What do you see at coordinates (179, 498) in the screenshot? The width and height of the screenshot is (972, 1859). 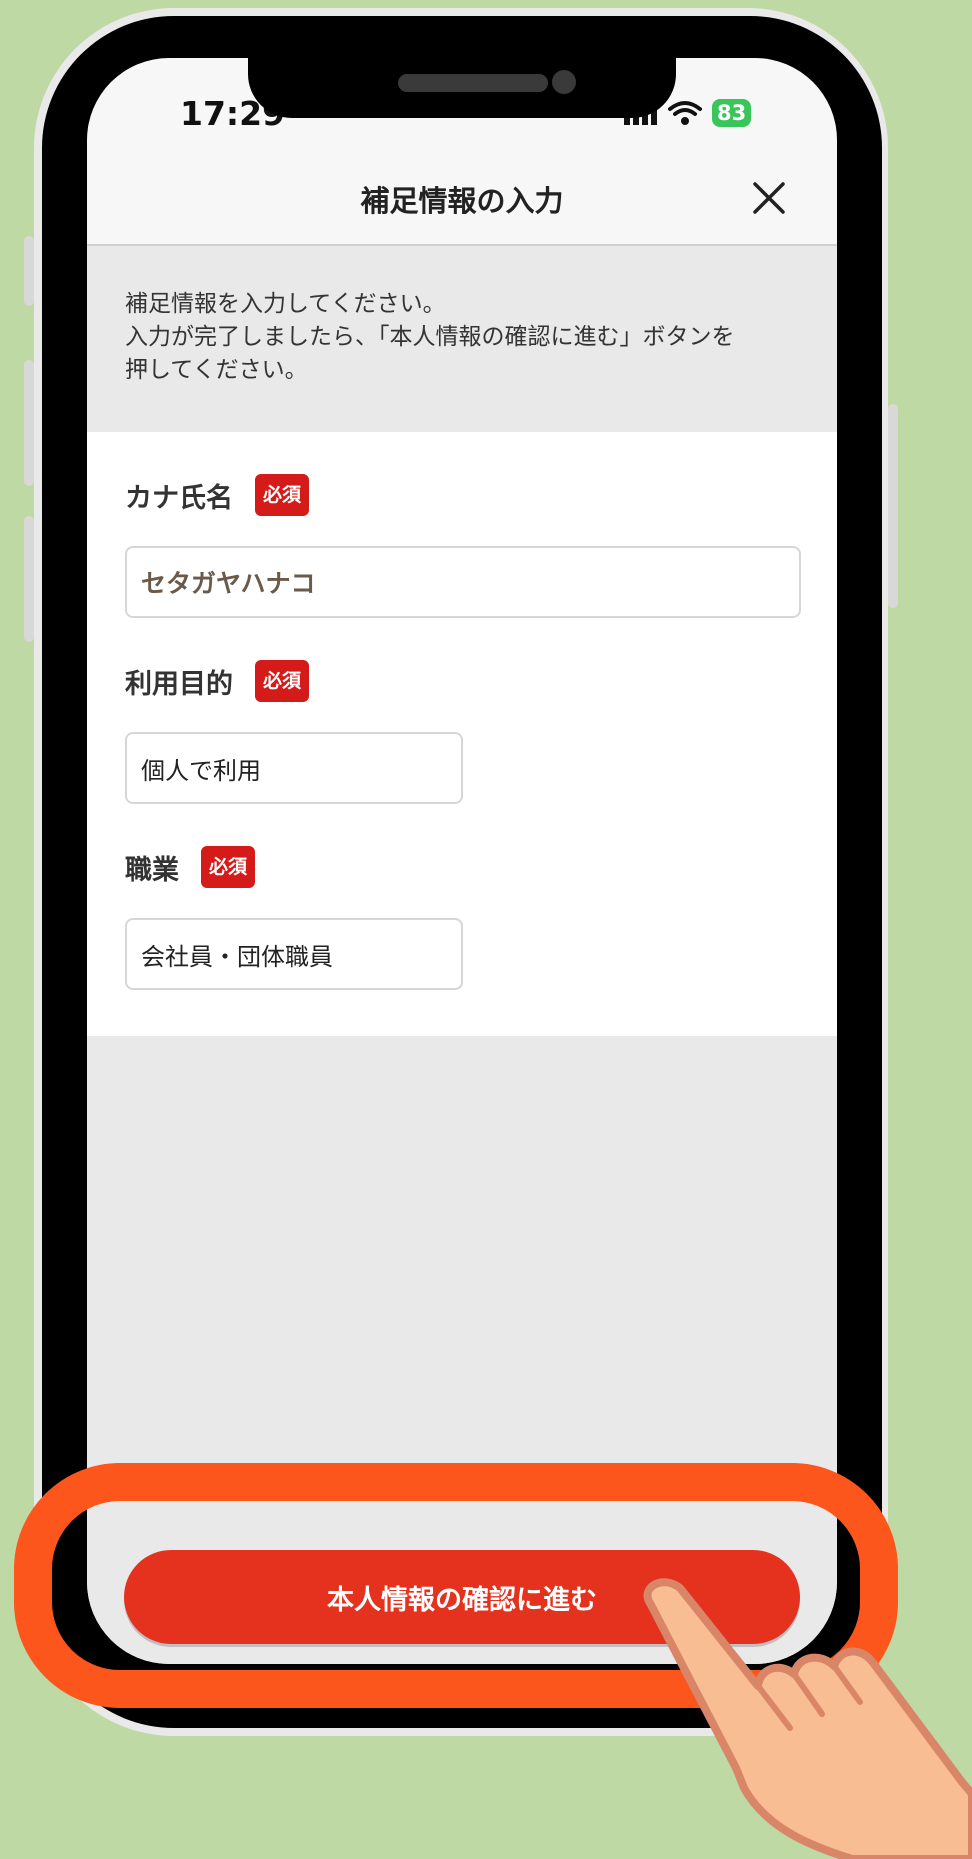 I see `field-label-text: カナ氏名` at bounding box center [179, 498].